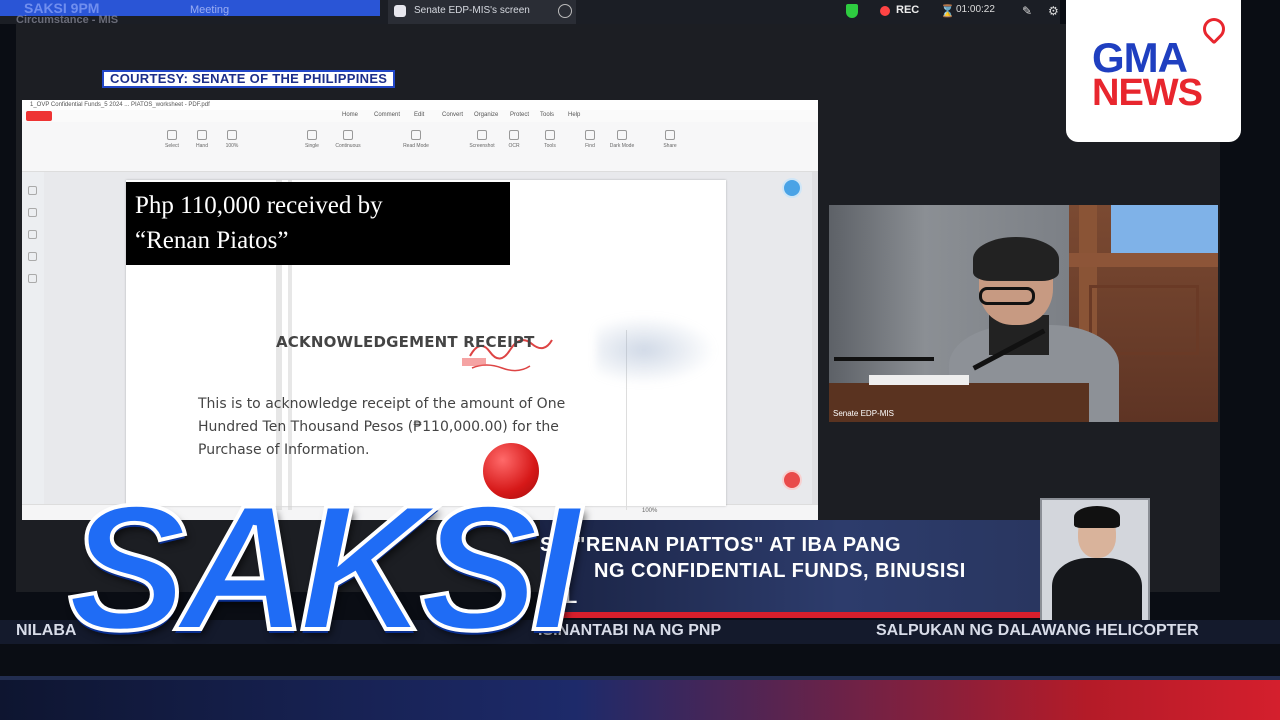  Describe the element at coordinates (1164, 229) in the screenshot. I see `video-window` at that location.